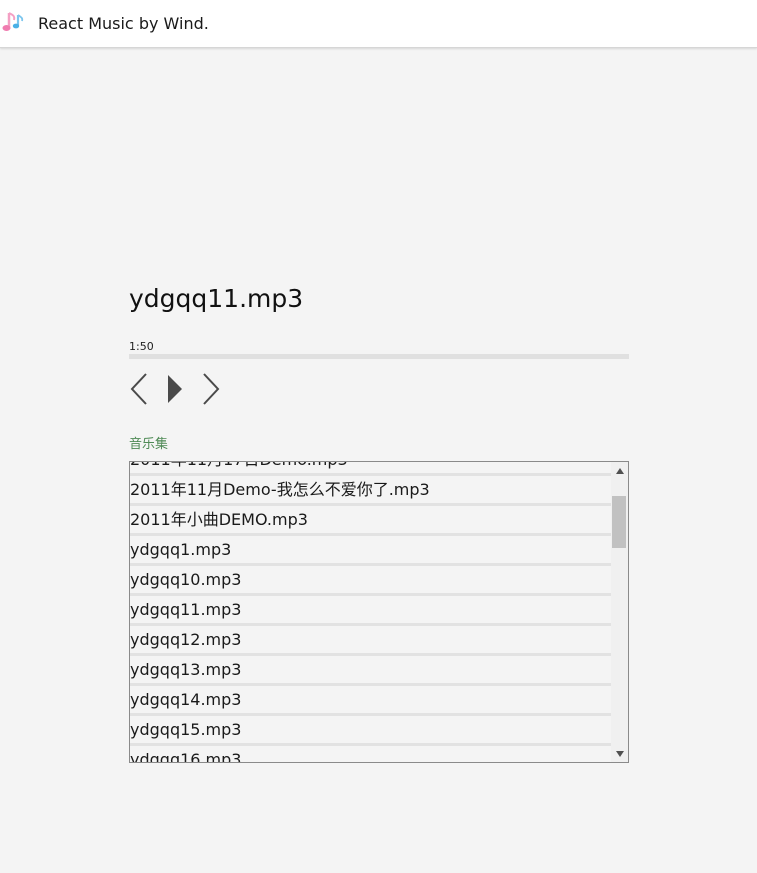 This screenshot has width=757, height=873. What do you see at coordinates (379, 356) in the screenshot?
I see `progress-bar` at bounding box center [379, 356].